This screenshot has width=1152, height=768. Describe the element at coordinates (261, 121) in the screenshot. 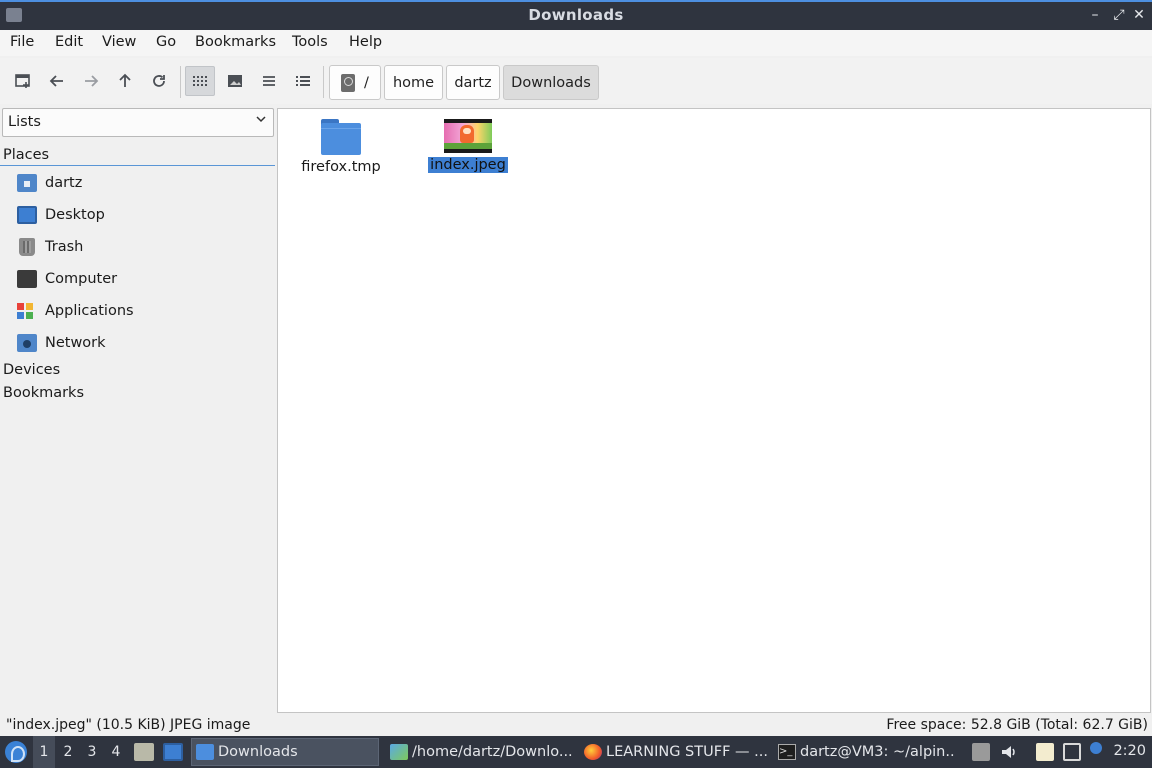

I see `chevron-down-icon` at that location.